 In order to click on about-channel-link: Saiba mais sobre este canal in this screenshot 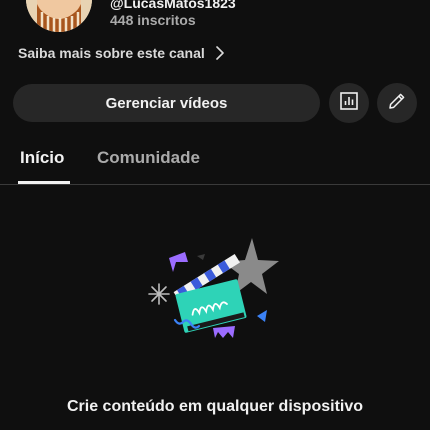, I will do `click(121, 53)`.